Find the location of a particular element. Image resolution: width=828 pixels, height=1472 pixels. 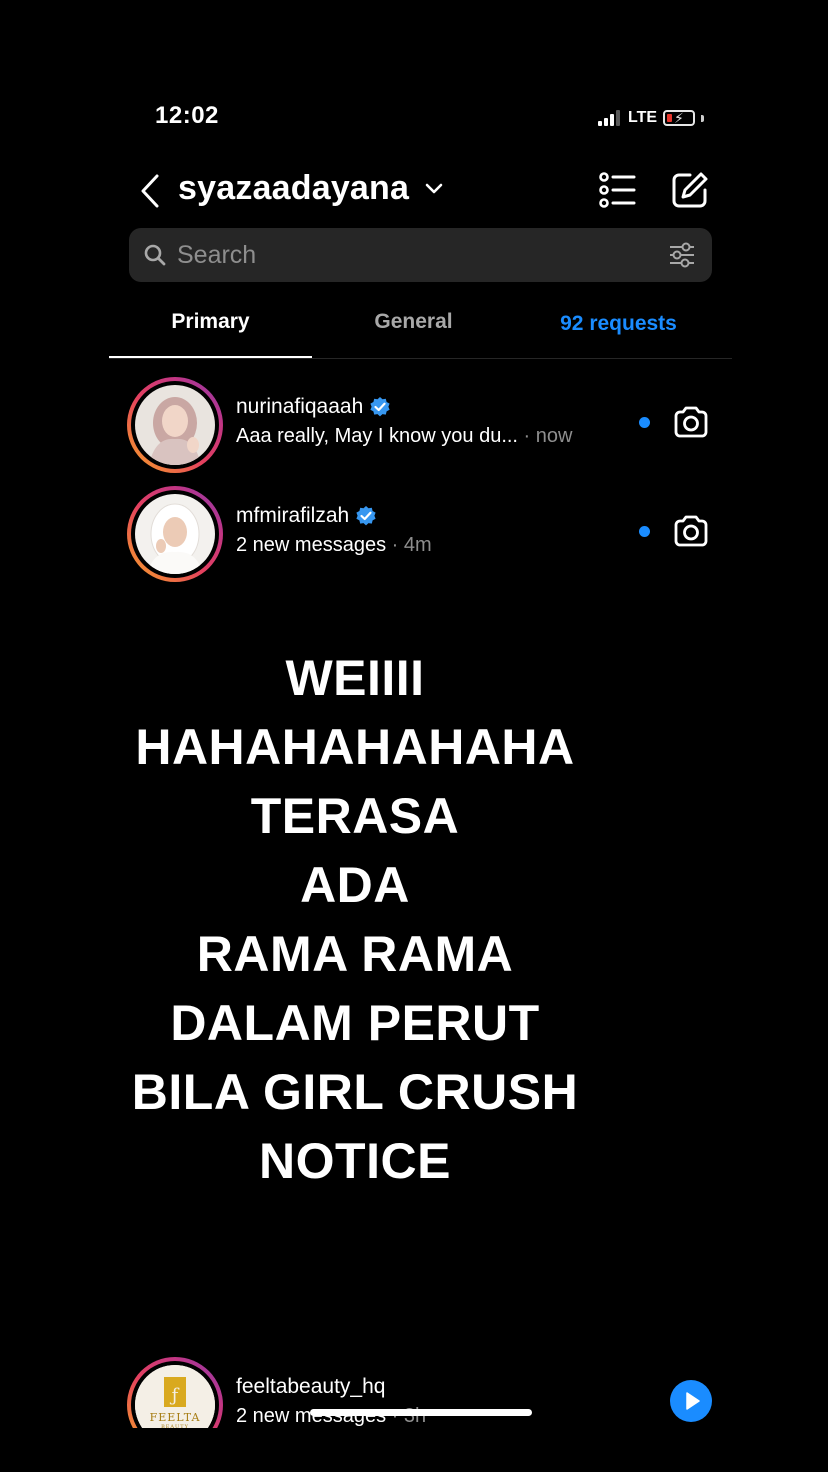

caption-line: ADA is located at coordinates (355, 885).